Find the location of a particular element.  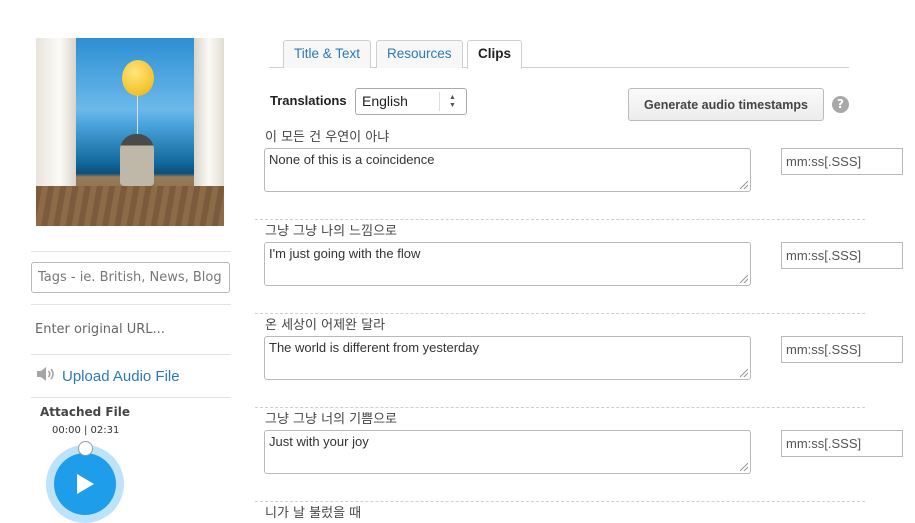

clip-row: 그냥 그냥 너의 기쁨으로 Just with your joy is located at coordinates (579, 455).